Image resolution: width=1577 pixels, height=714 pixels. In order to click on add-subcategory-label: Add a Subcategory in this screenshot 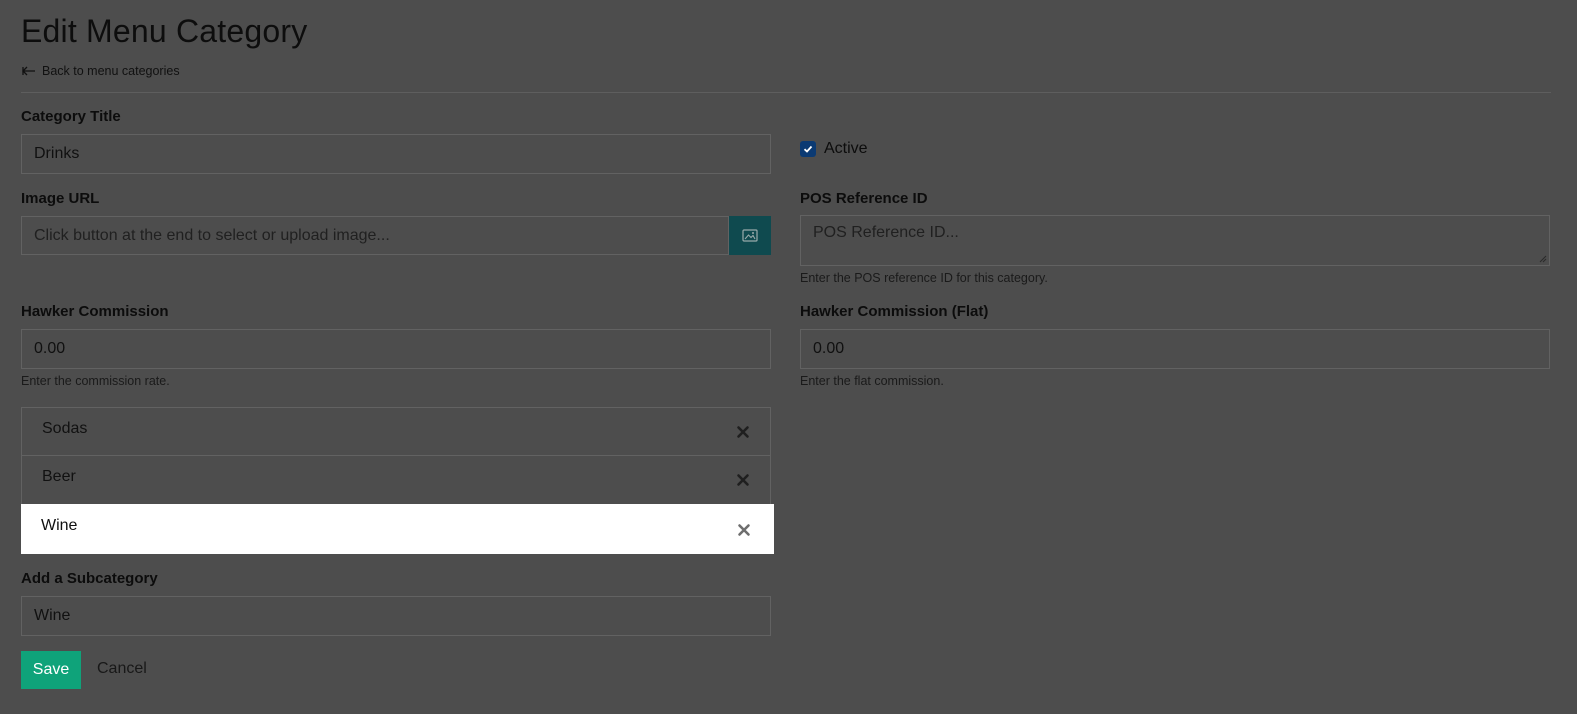, I will do `click(89, 578)`.